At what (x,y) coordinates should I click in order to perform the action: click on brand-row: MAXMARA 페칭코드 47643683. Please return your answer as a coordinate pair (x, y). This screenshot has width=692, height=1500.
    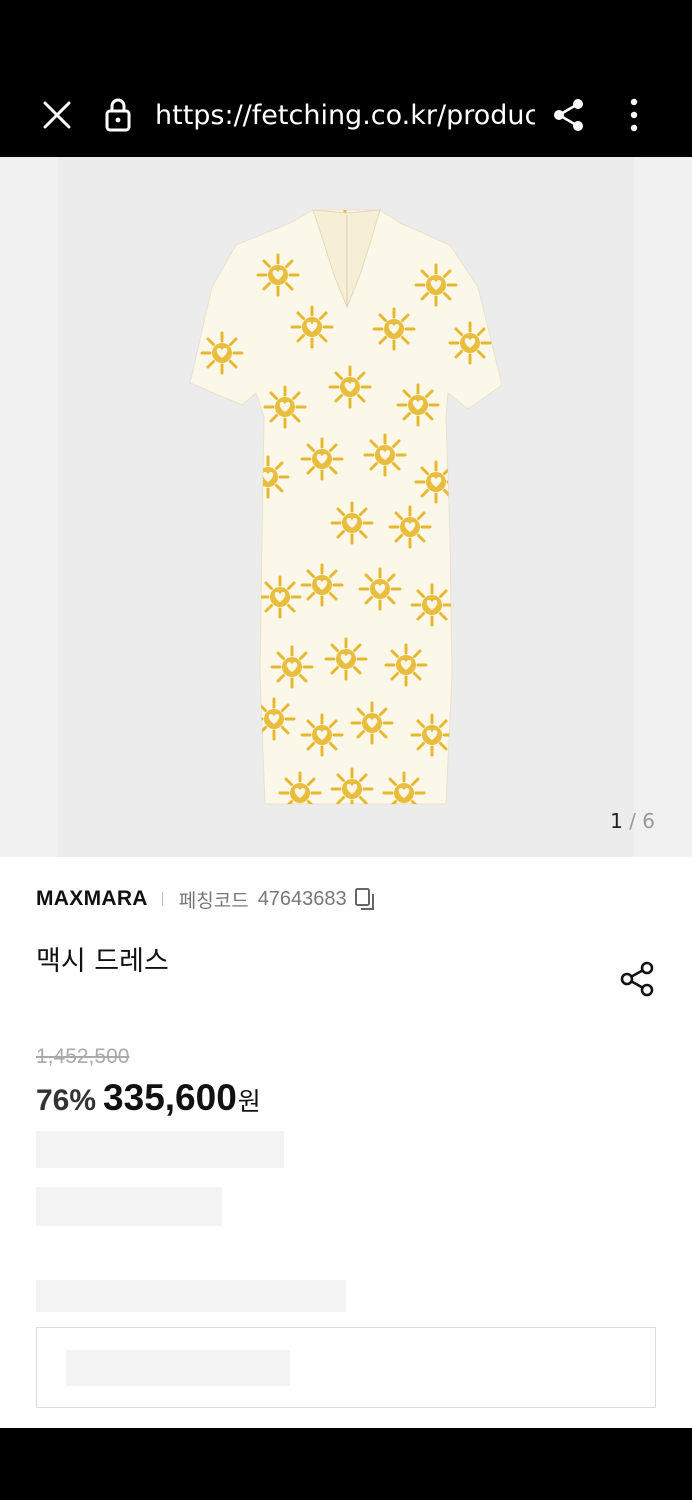
    Looking at the image, I should click on (206, 899).